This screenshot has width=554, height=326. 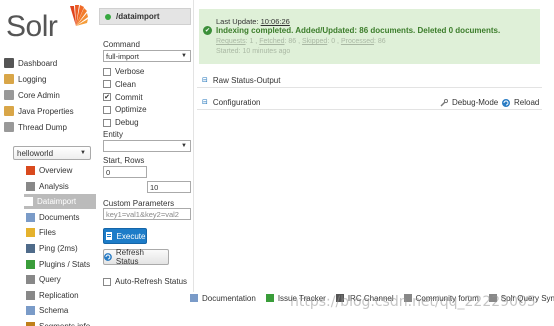 What do you see at coordinates (61, 310) in the screenshot?
I see `core-menu-schema: Schema` at bounding box center [61, 310].